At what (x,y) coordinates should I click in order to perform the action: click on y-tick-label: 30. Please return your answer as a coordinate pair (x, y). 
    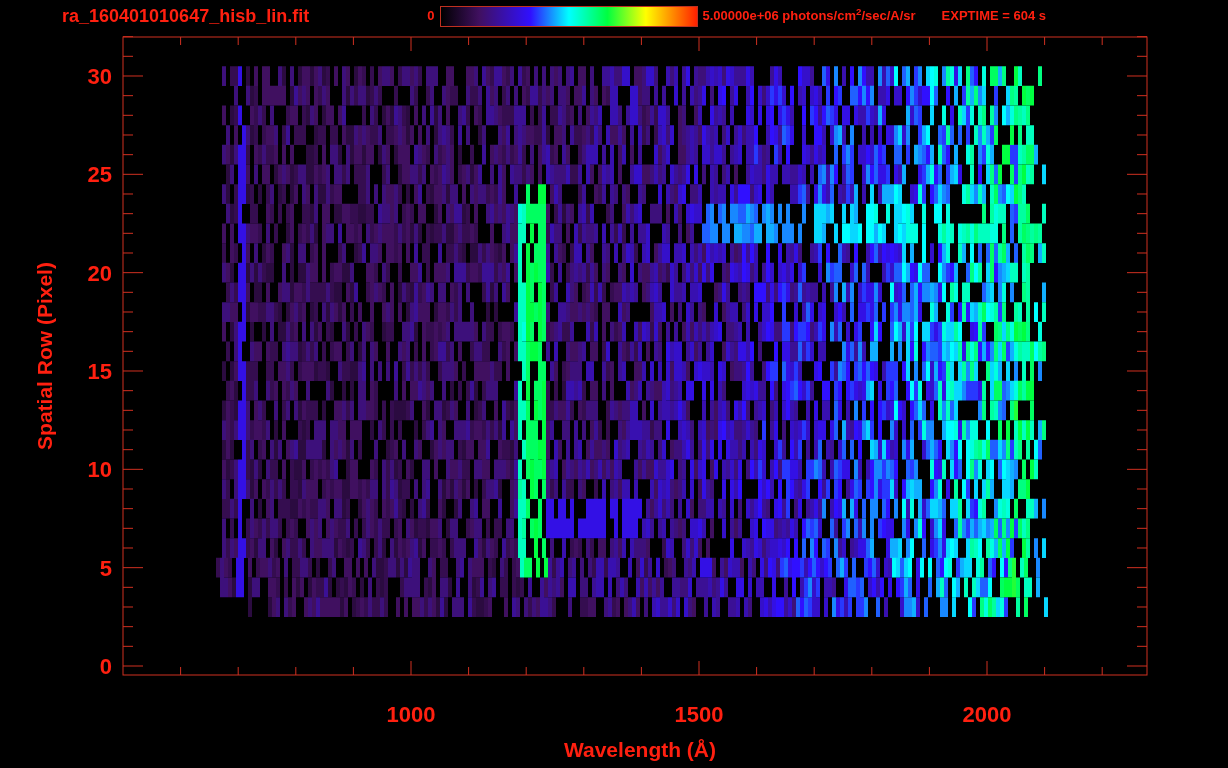
    Looking at the image, I should click on (99, 76).